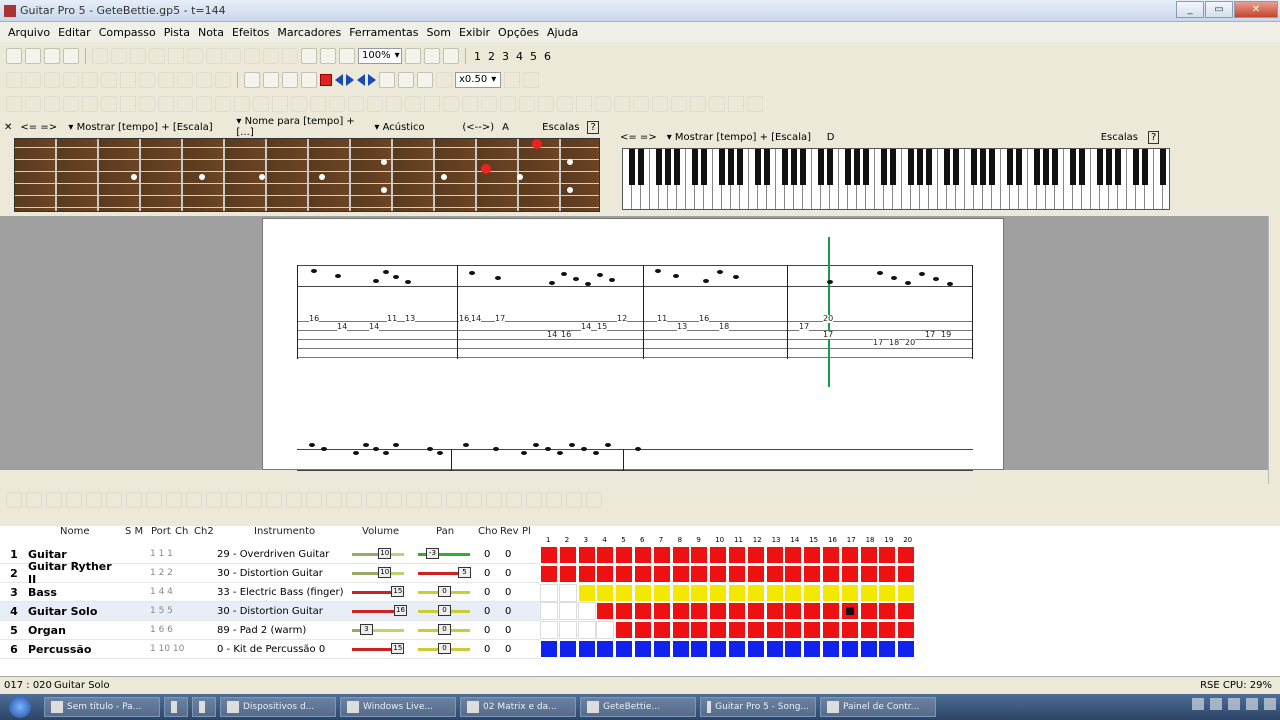 Image resolution: width=1280 pixels, height=720 pixels. What do you see at coordinates (444, 572) in the screenshot?
I see `pan-slider: 5` at bounding box center [444, 572].